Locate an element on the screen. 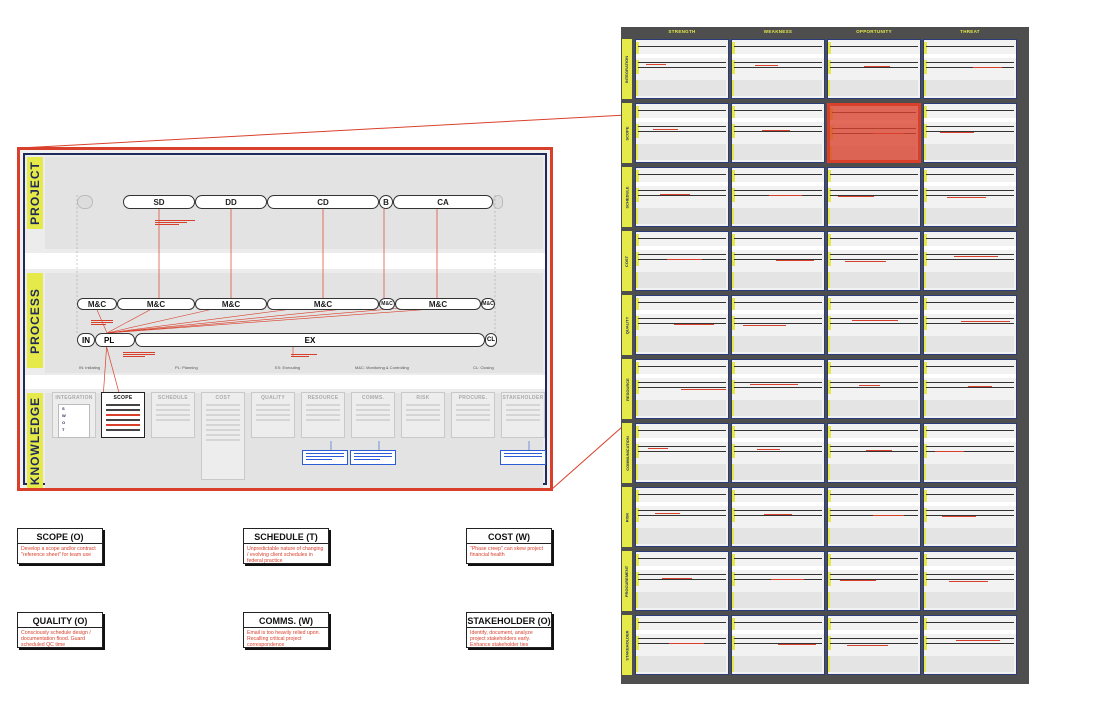 The height and width of the screenshot is (712, 1100). matrix-row-label: COMMUNICATION is located at coordinates (627, 453).